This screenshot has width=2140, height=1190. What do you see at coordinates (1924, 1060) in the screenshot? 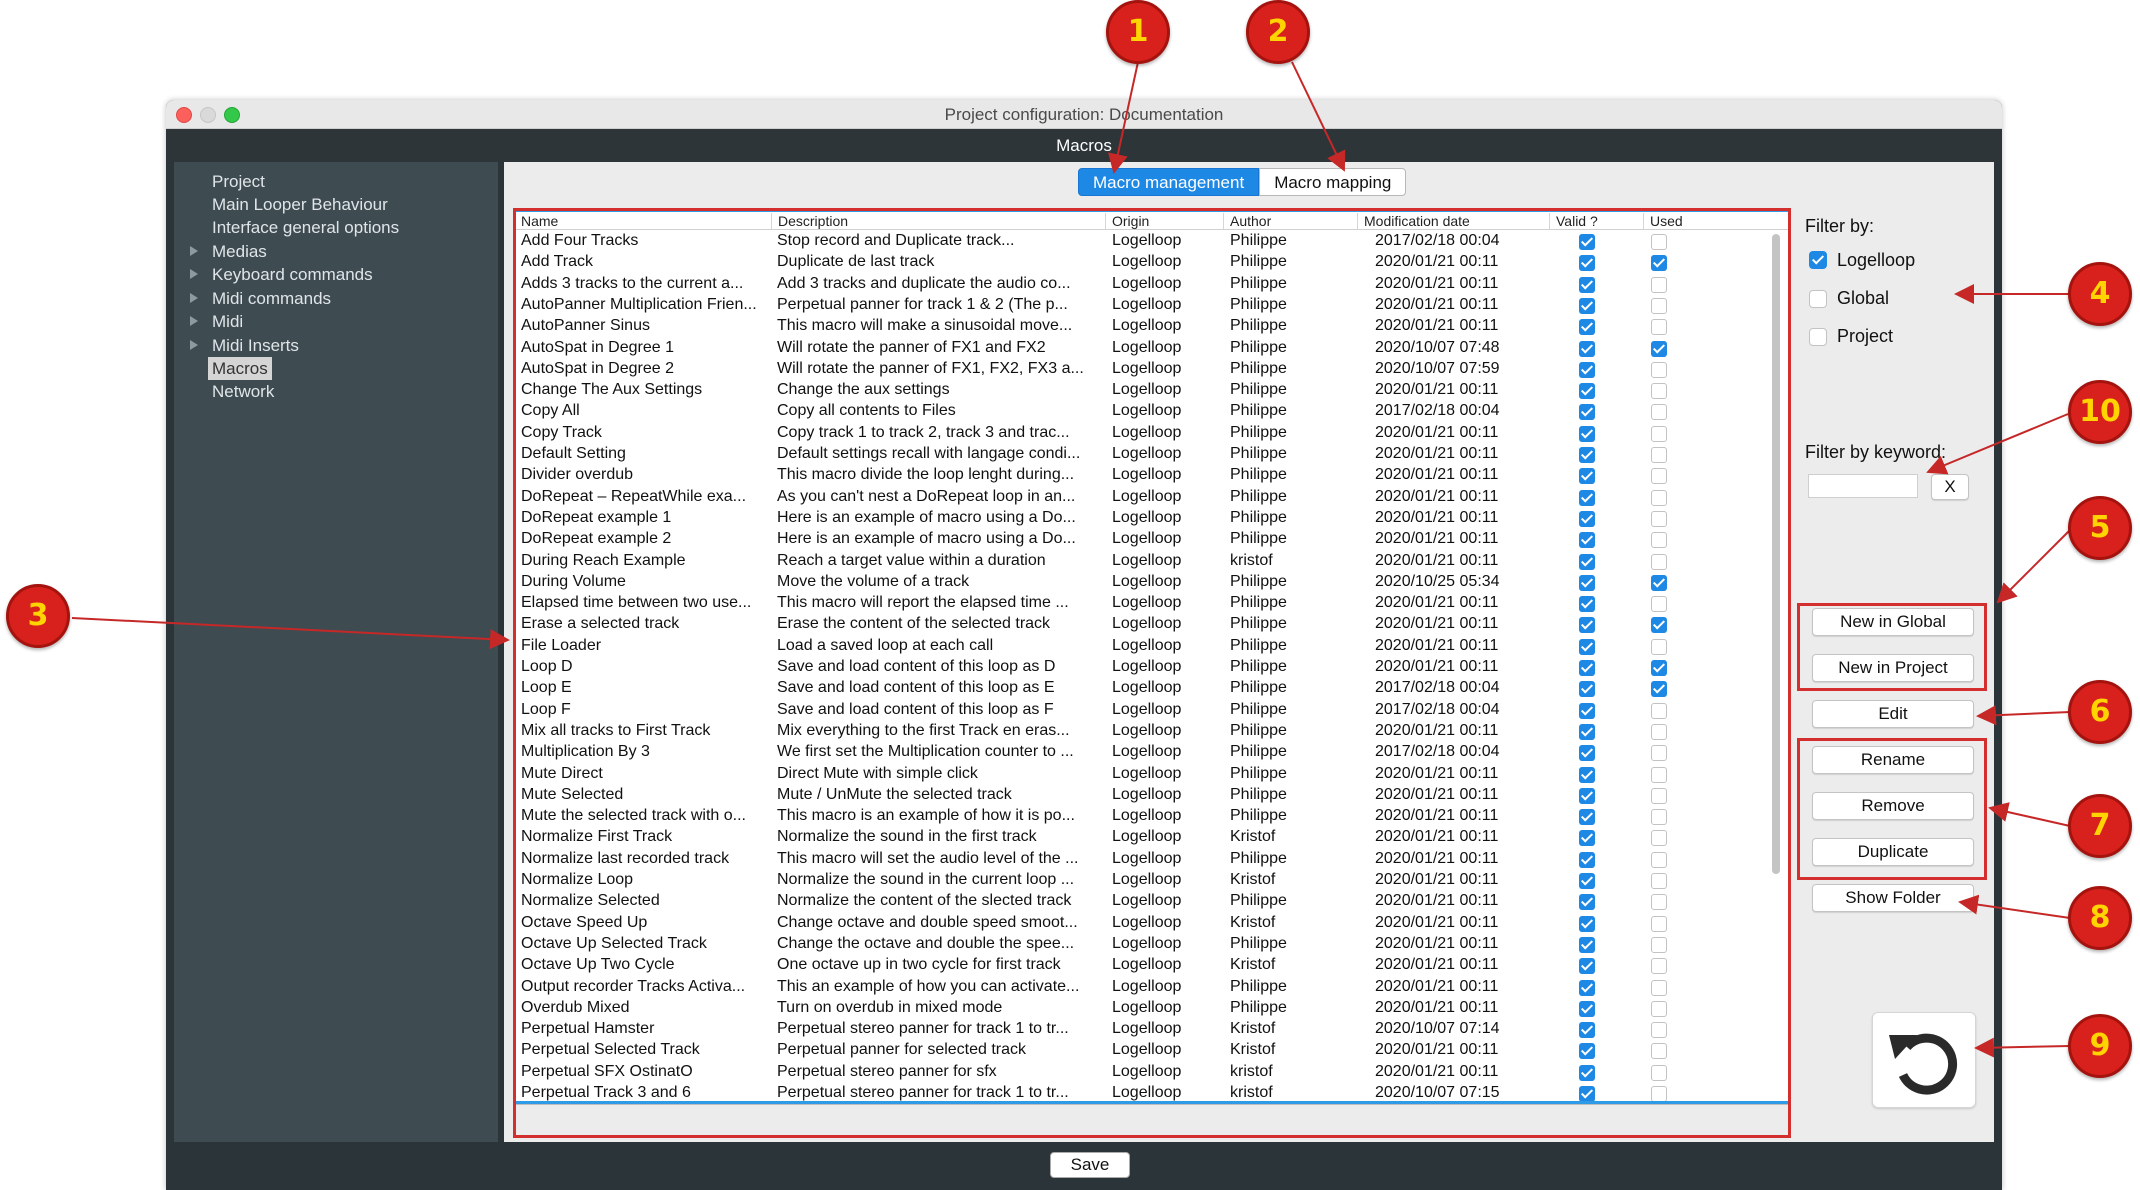
I see `reload-button` at bounding box center [1924, 1060].